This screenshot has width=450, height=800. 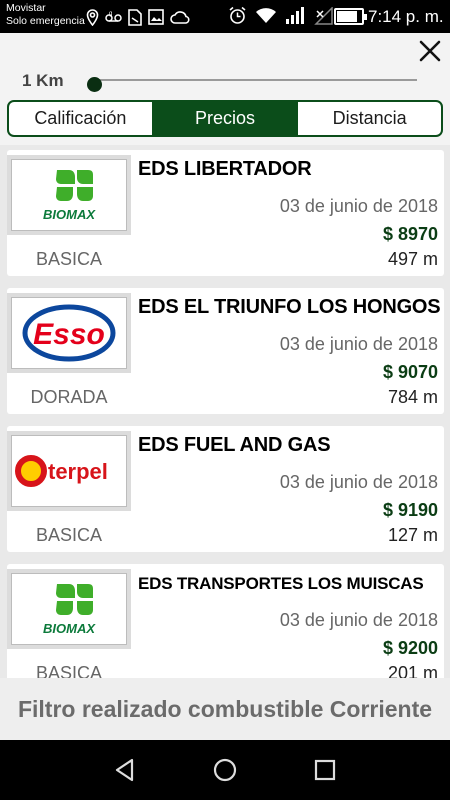 What do you see at coordinates (80, 118) in the screenshot?
I see `tab-calificacion: Calificación` at bounding box center [80, 118].